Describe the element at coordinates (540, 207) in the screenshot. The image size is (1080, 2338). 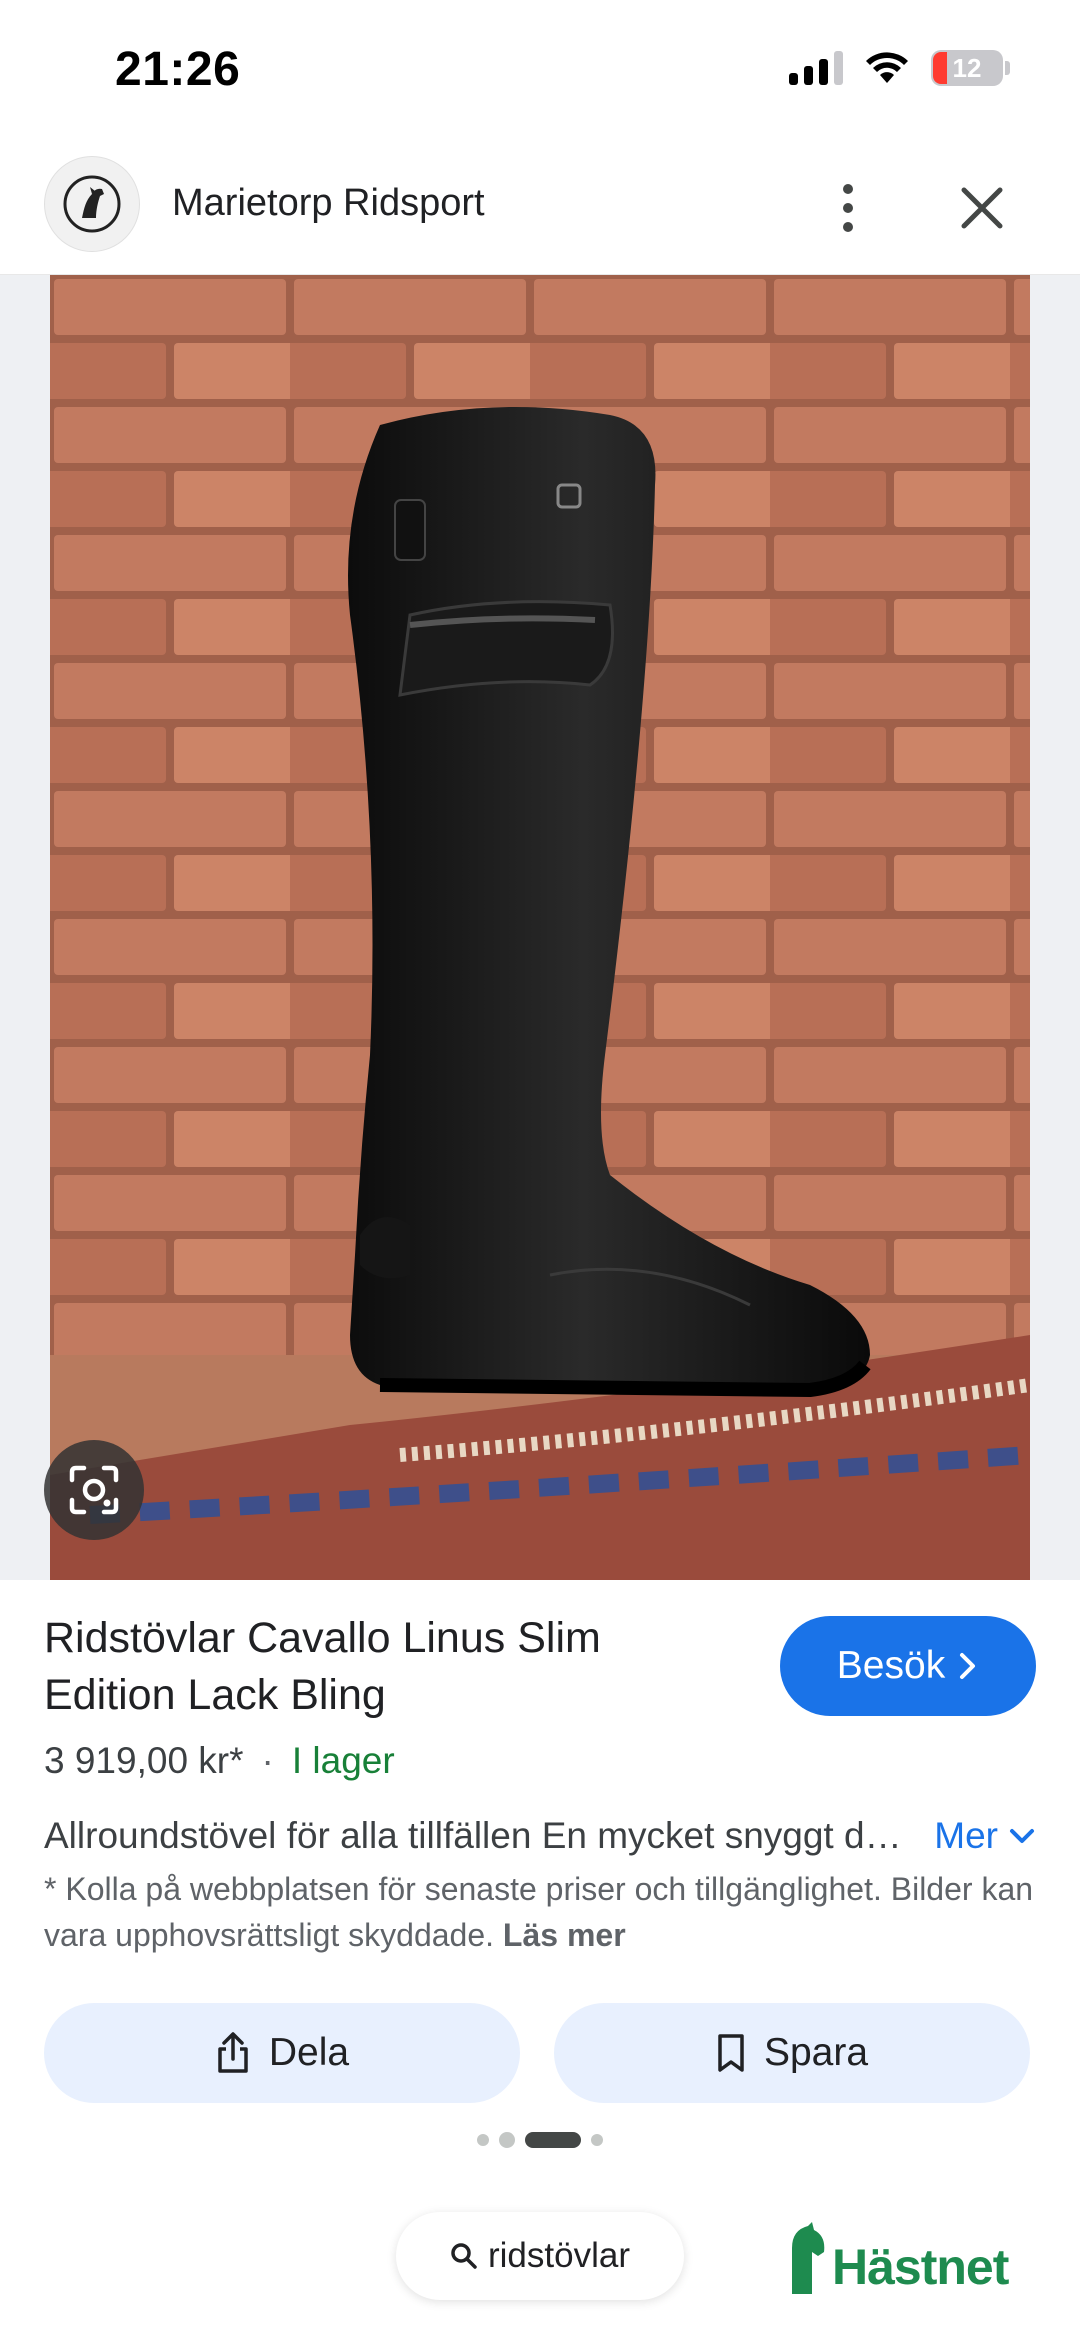
I see `source-header: Marietorp Ridsport` at that location.